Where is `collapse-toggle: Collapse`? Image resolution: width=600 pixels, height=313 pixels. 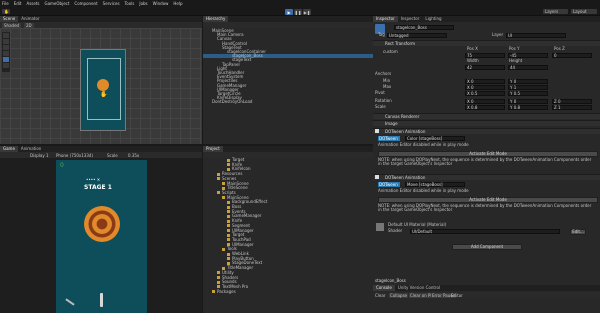 collapse-toggle: Collapse is located at coordinates (398, 295).